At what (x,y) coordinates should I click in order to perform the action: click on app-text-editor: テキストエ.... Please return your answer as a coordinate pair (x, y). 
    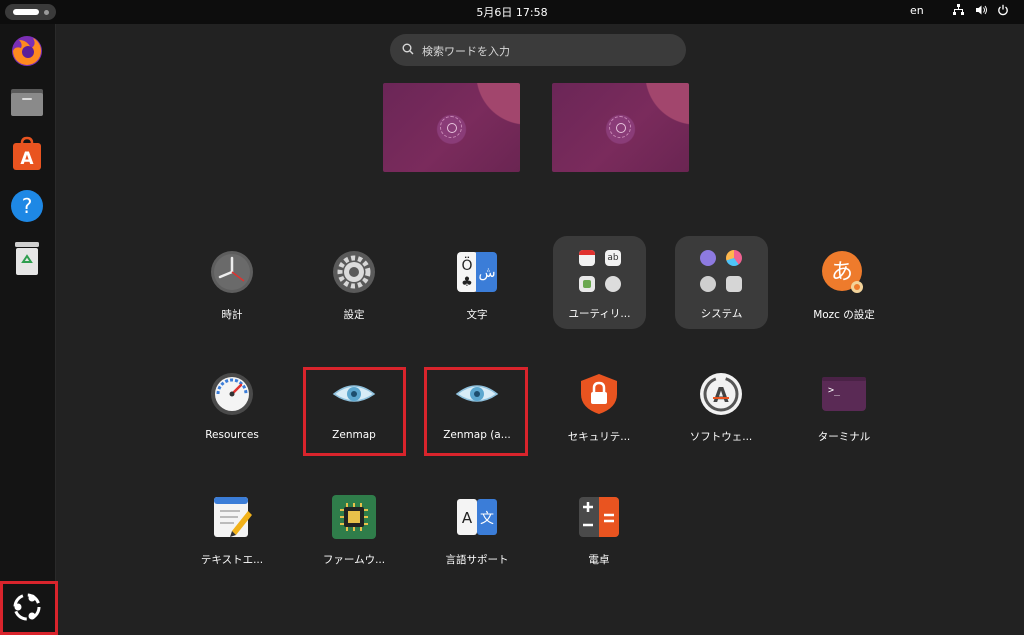
    Looking at the image, I should click on (232, 535).